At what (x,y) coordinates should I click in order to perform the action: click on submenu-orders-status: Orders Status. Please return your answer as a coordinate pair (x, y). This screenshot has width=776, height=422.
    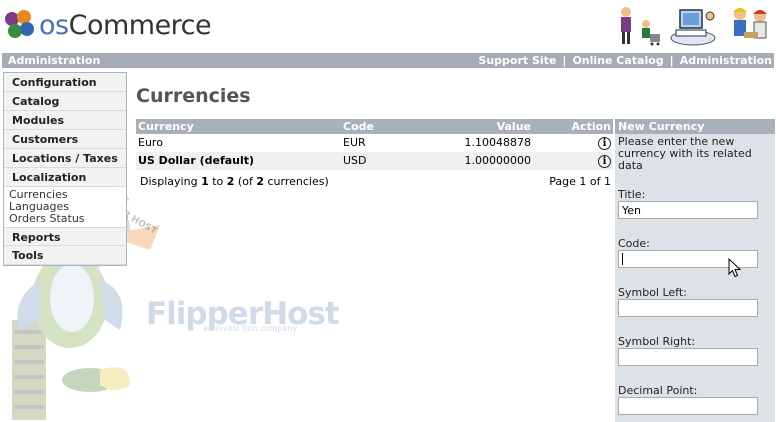
    Looking at the image, I should click on (65, 219).